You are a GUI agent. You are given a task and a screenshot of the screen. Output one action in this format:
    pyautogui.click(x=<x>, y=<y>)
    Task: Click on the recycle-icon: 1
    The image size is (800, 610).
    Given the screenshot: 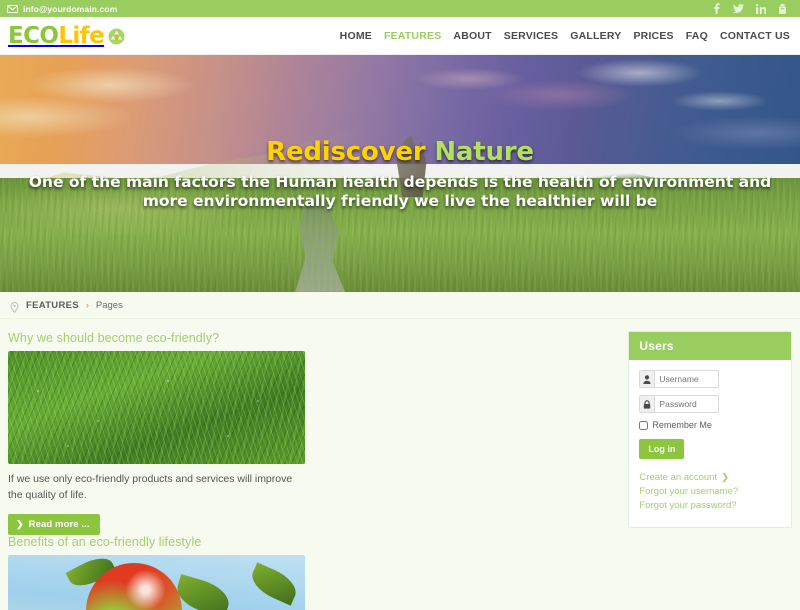 What is the action you would take?
    pyautogui.click(x=116, y=36)
    